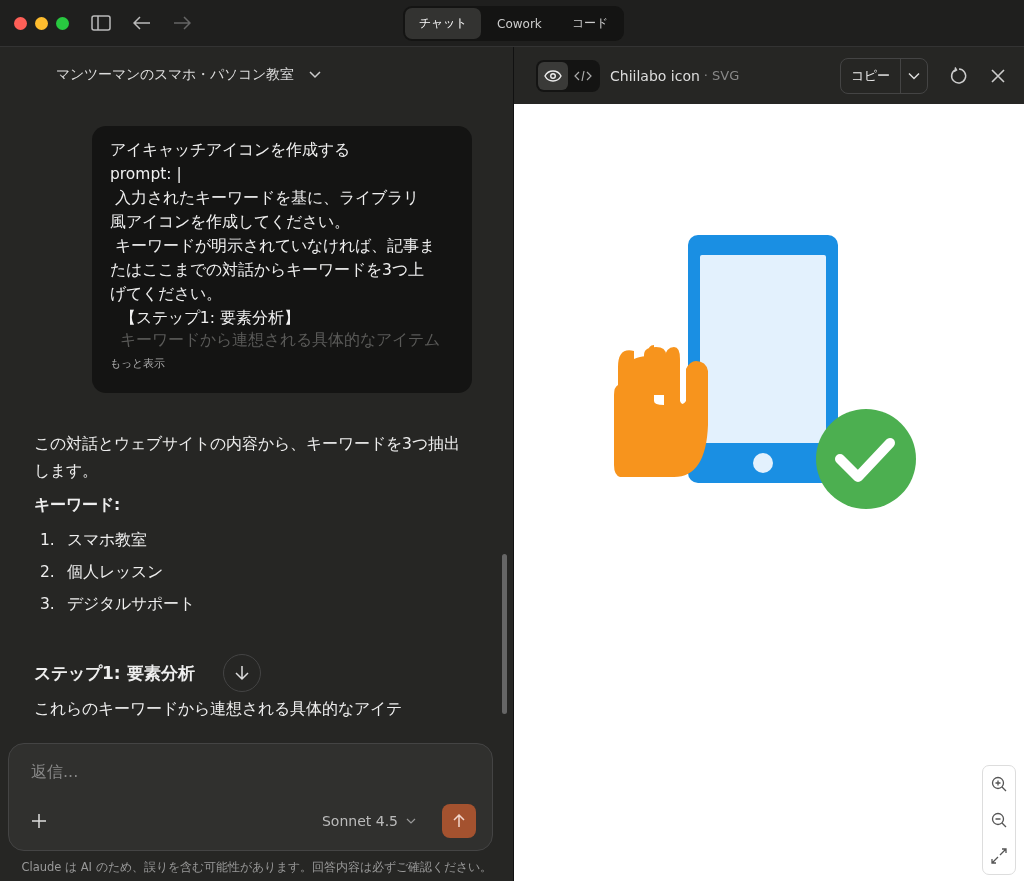  I want to click on model-selector: Sonnet 4.5, so click(360, 821).